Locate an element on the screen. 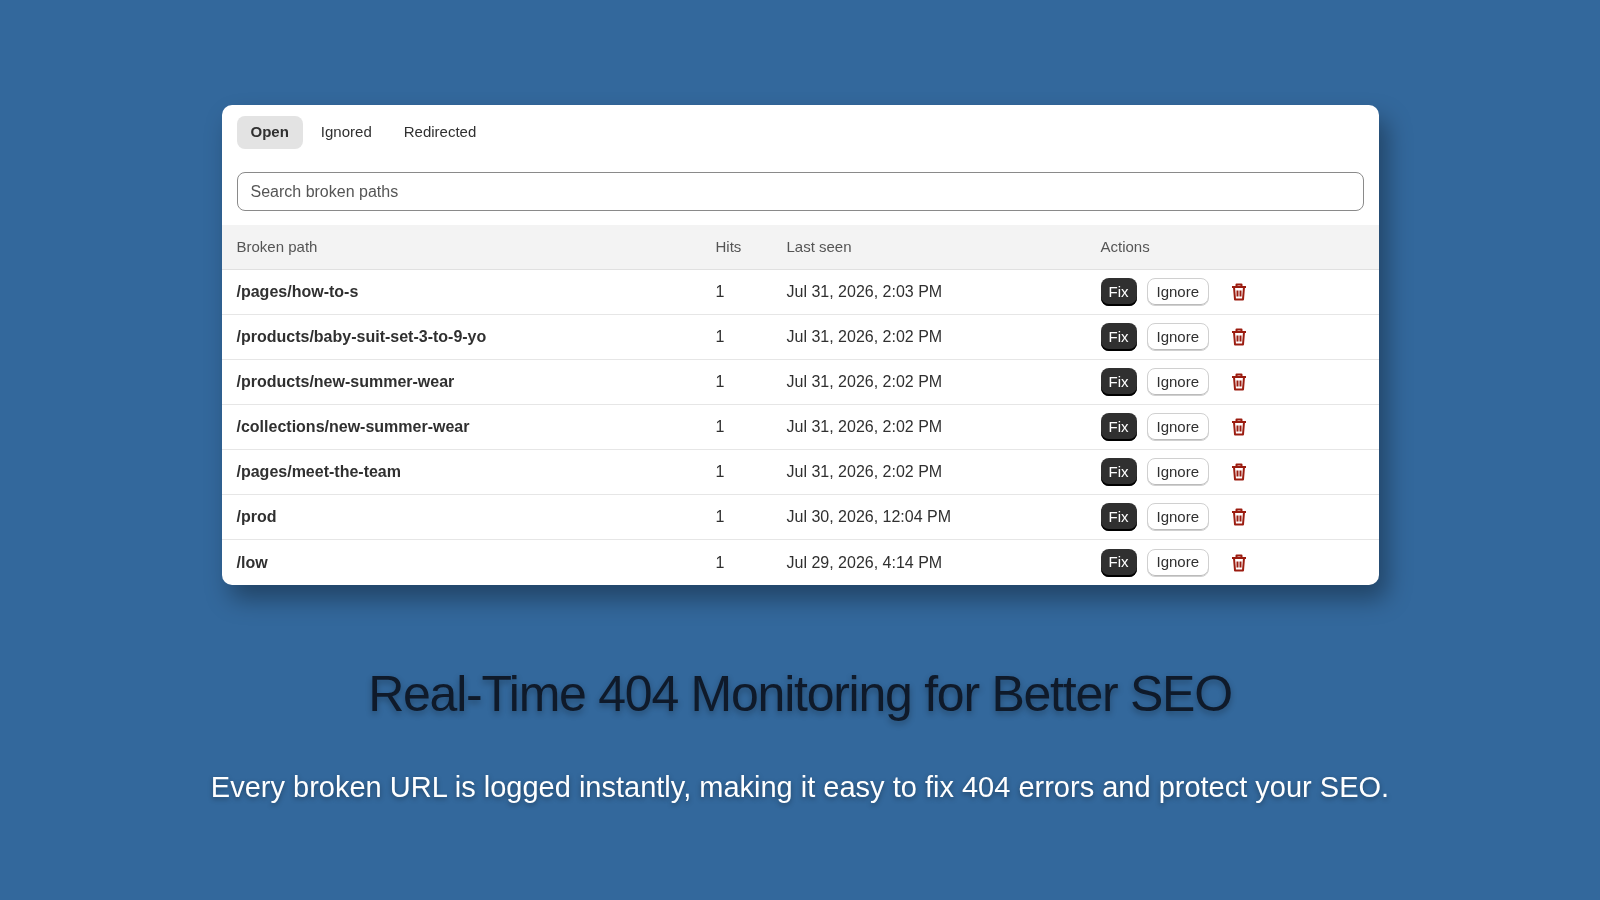 The height and width of the screenshot is (900, 1600). column-header: Hits is located at coordinates (729, 246).